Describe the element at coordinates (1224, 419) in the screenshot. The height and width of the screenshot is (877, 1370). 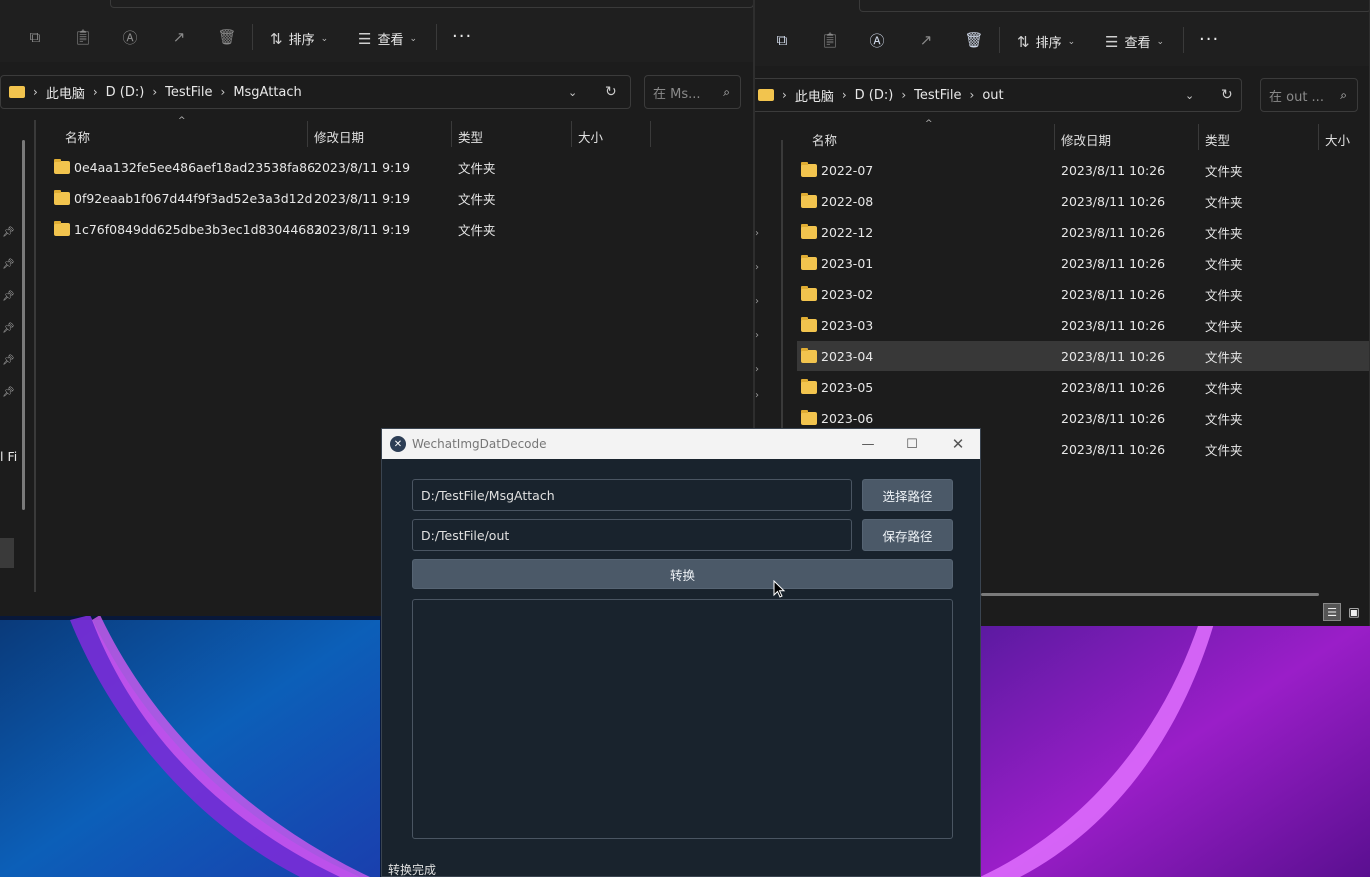
I see `file-type: 文件夹` at that location.